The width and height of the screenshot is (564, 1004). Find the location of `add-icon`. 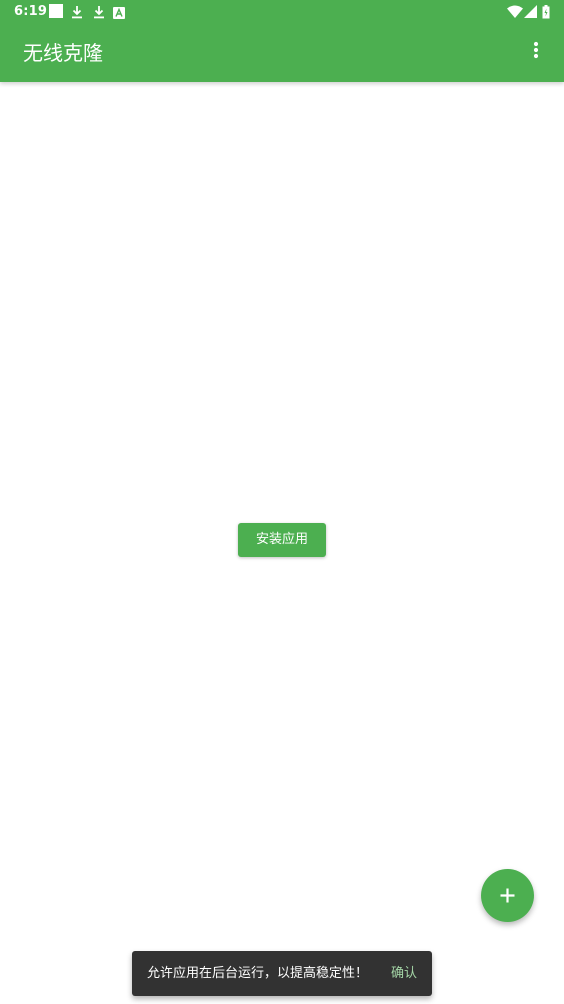

add-icon is located at coordinates (507, 895).